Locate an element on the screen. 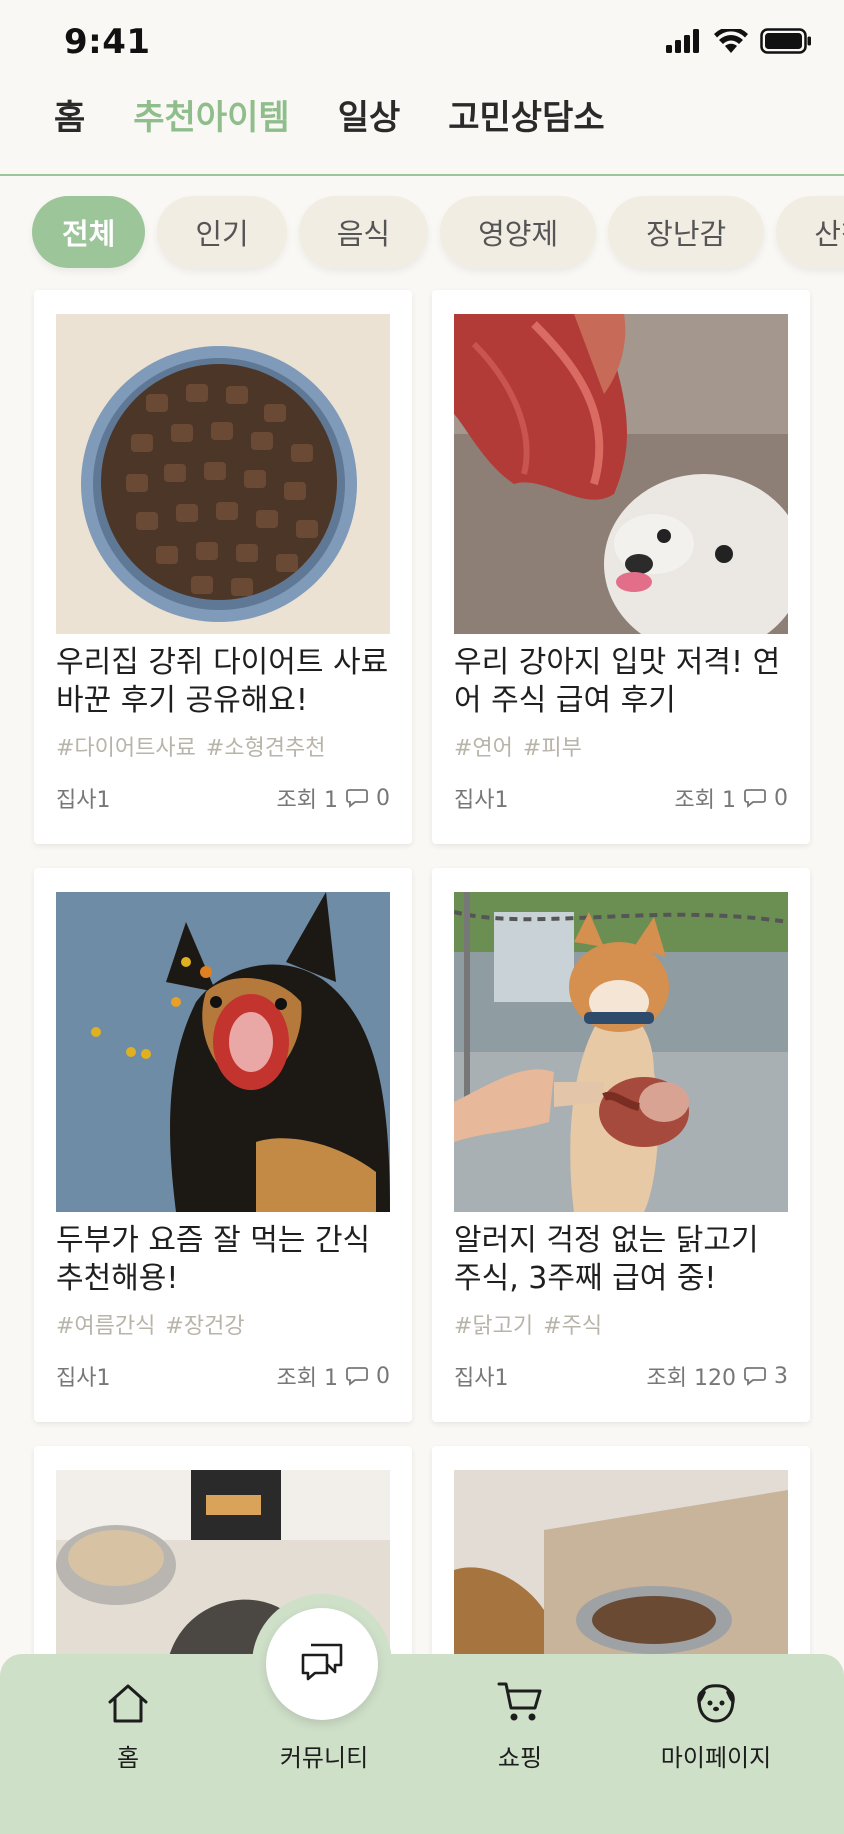 This screenshot has height=1834, width=844. chip-walk-supplies: 산책용품 is located at coordinates (810, 232).